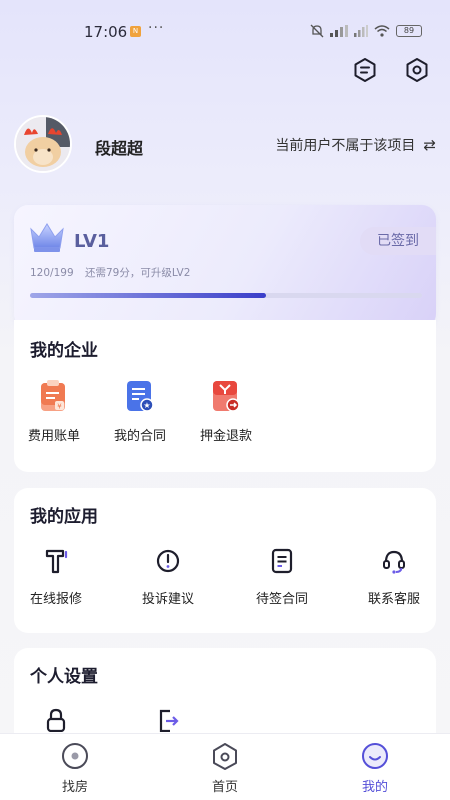 This screenshot has height=800, width=450. I want to click on customer-service-entry: 联系客服, so click(394, 577).